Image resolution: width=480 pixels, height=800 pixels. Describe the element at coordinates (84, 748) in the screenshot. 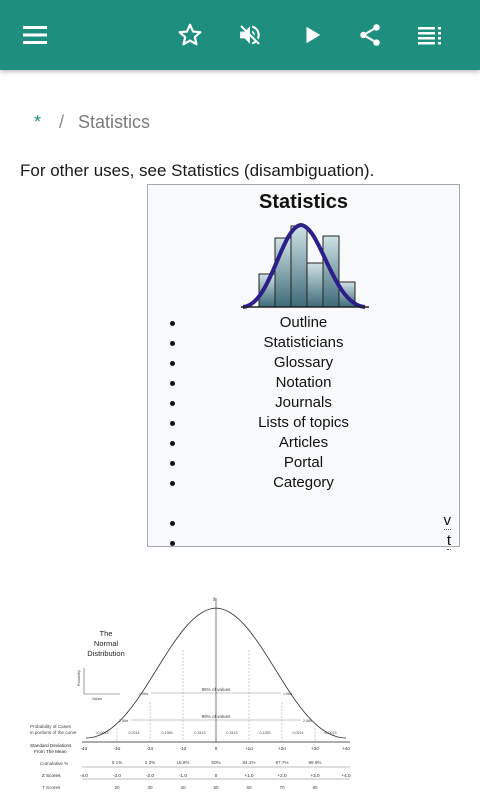

I see `sd-tick: -4σ` at that location.